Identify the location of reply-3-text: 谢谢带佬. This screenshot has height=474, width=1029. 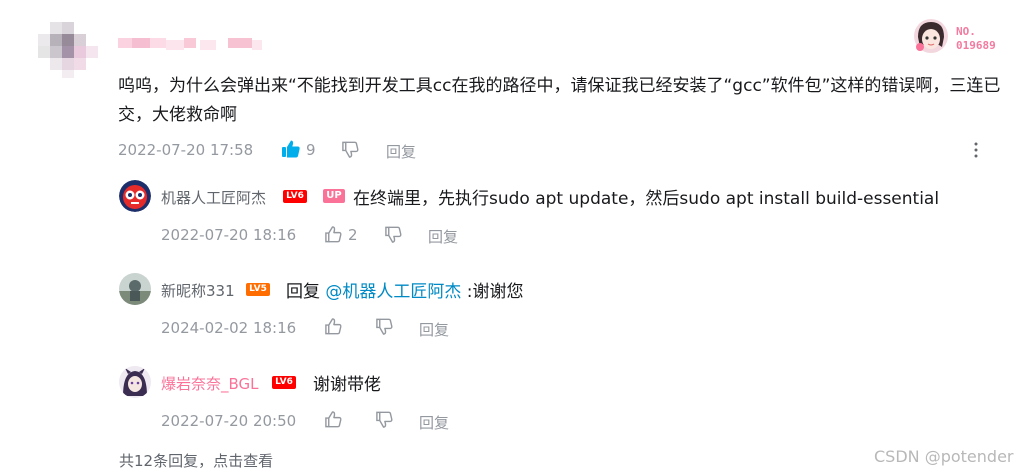
(347, 385).